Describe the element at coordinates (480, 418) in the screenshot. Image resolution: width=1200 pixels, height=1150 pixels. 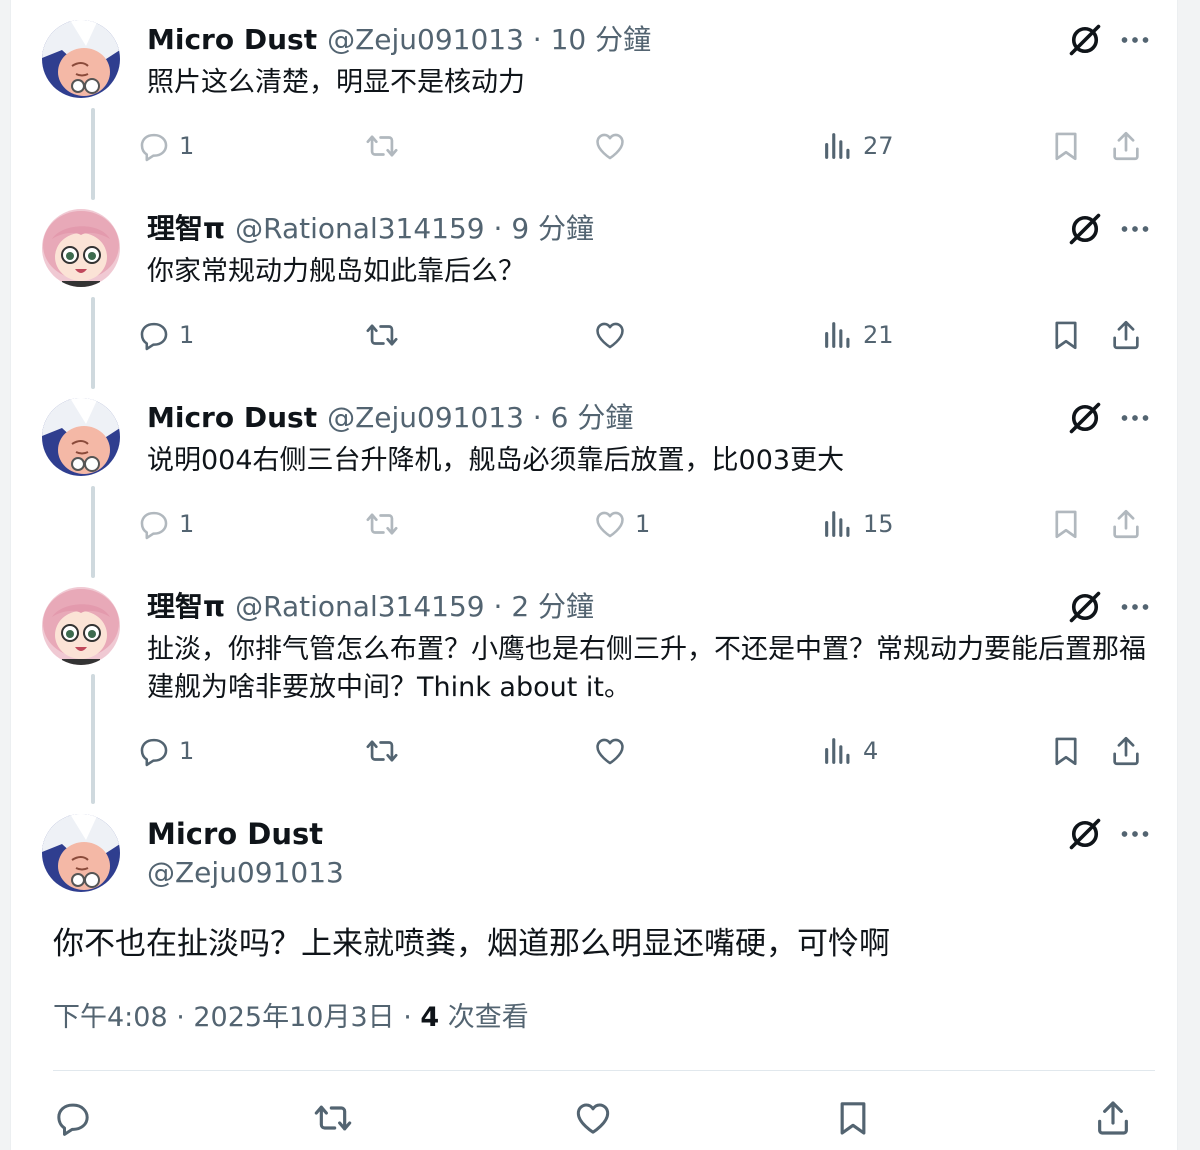
I see `author-meta: @Zeju091013 · 6 分鐘` at that location.